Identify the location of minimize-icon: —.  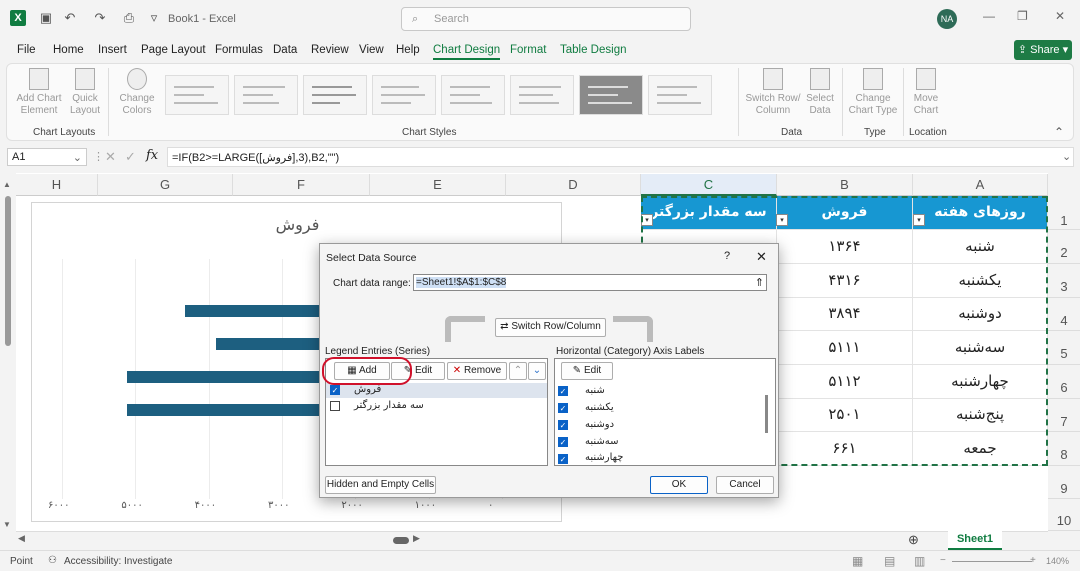
(989, 16).